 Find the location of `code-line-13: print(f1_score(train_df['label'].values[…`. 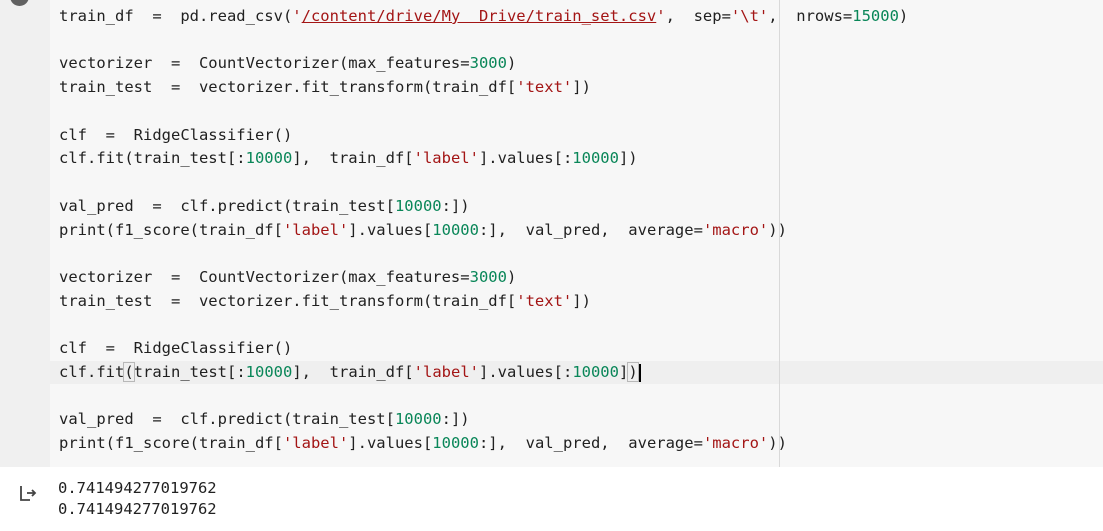

code-line-13: print(f1_score(train_df['label'].values[… is located at coordinates (423, 443).